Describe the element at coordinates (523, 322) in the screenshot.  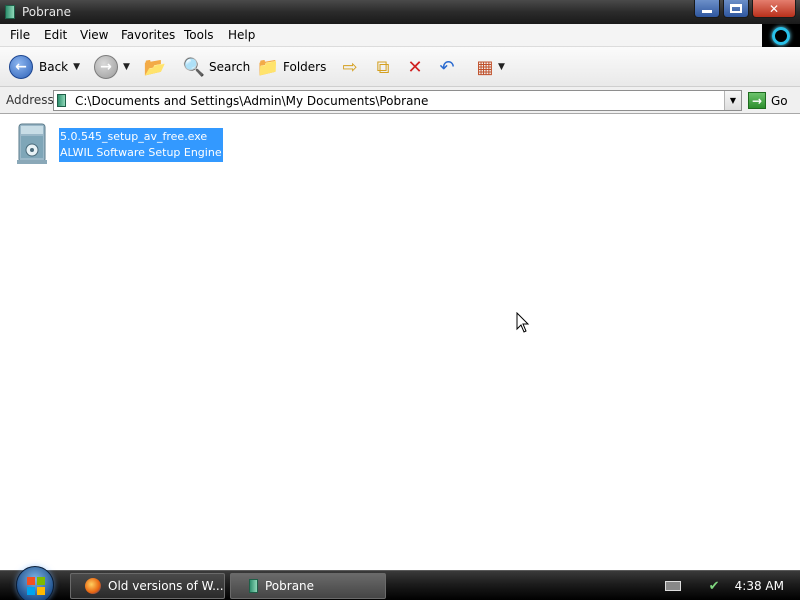
I see `mouse-cursor-icon` at that location.